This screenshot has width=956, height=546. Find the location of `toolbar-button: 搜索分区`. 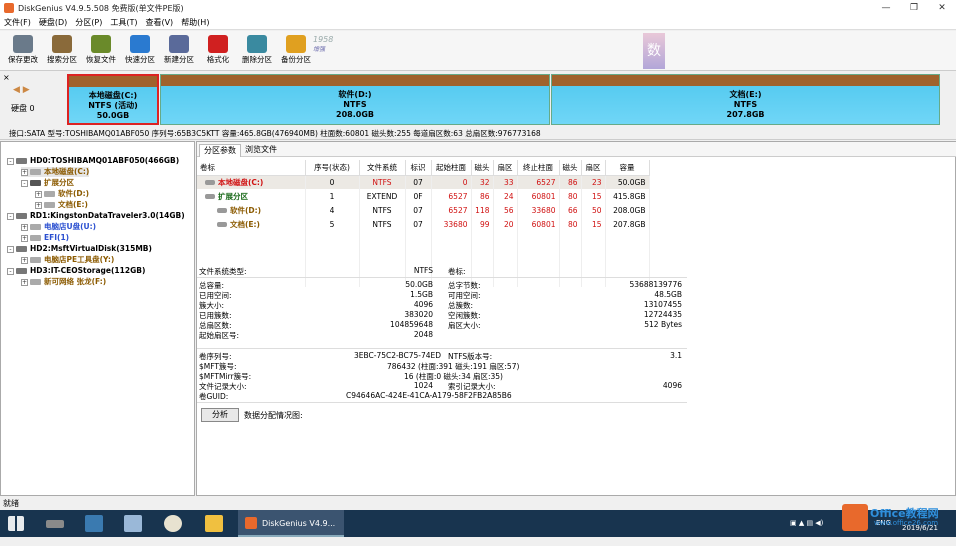

toolbar-button: 搜索分区 is located at coordinates (62, 51).